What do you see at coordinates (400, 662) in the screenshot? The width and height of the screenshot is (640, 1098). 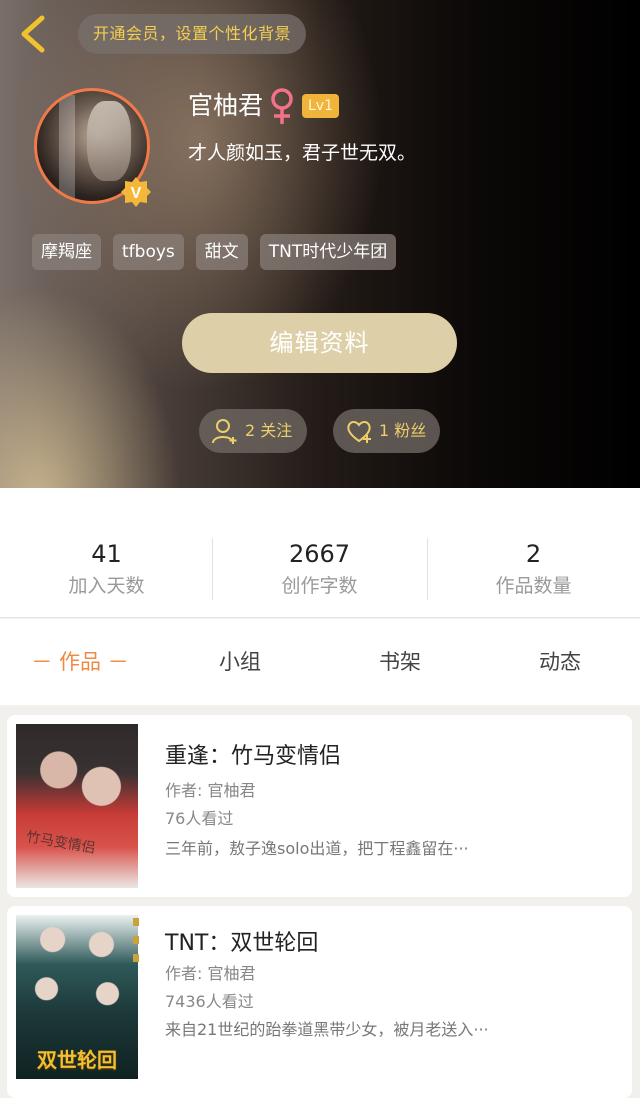 I see `tab-bookshelf: 书架` at bounding box center [400, 662].